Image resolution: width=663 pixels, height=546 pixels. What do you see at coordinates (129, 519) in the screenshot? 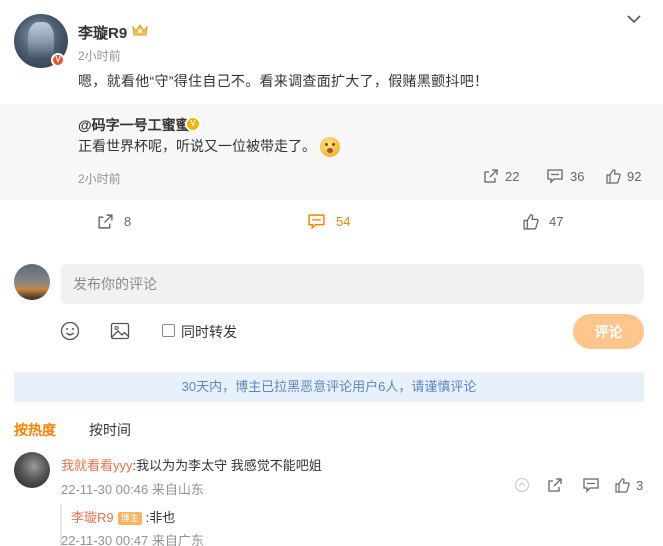
I see `author-badge: 博主` at bounding box center [129, 519].